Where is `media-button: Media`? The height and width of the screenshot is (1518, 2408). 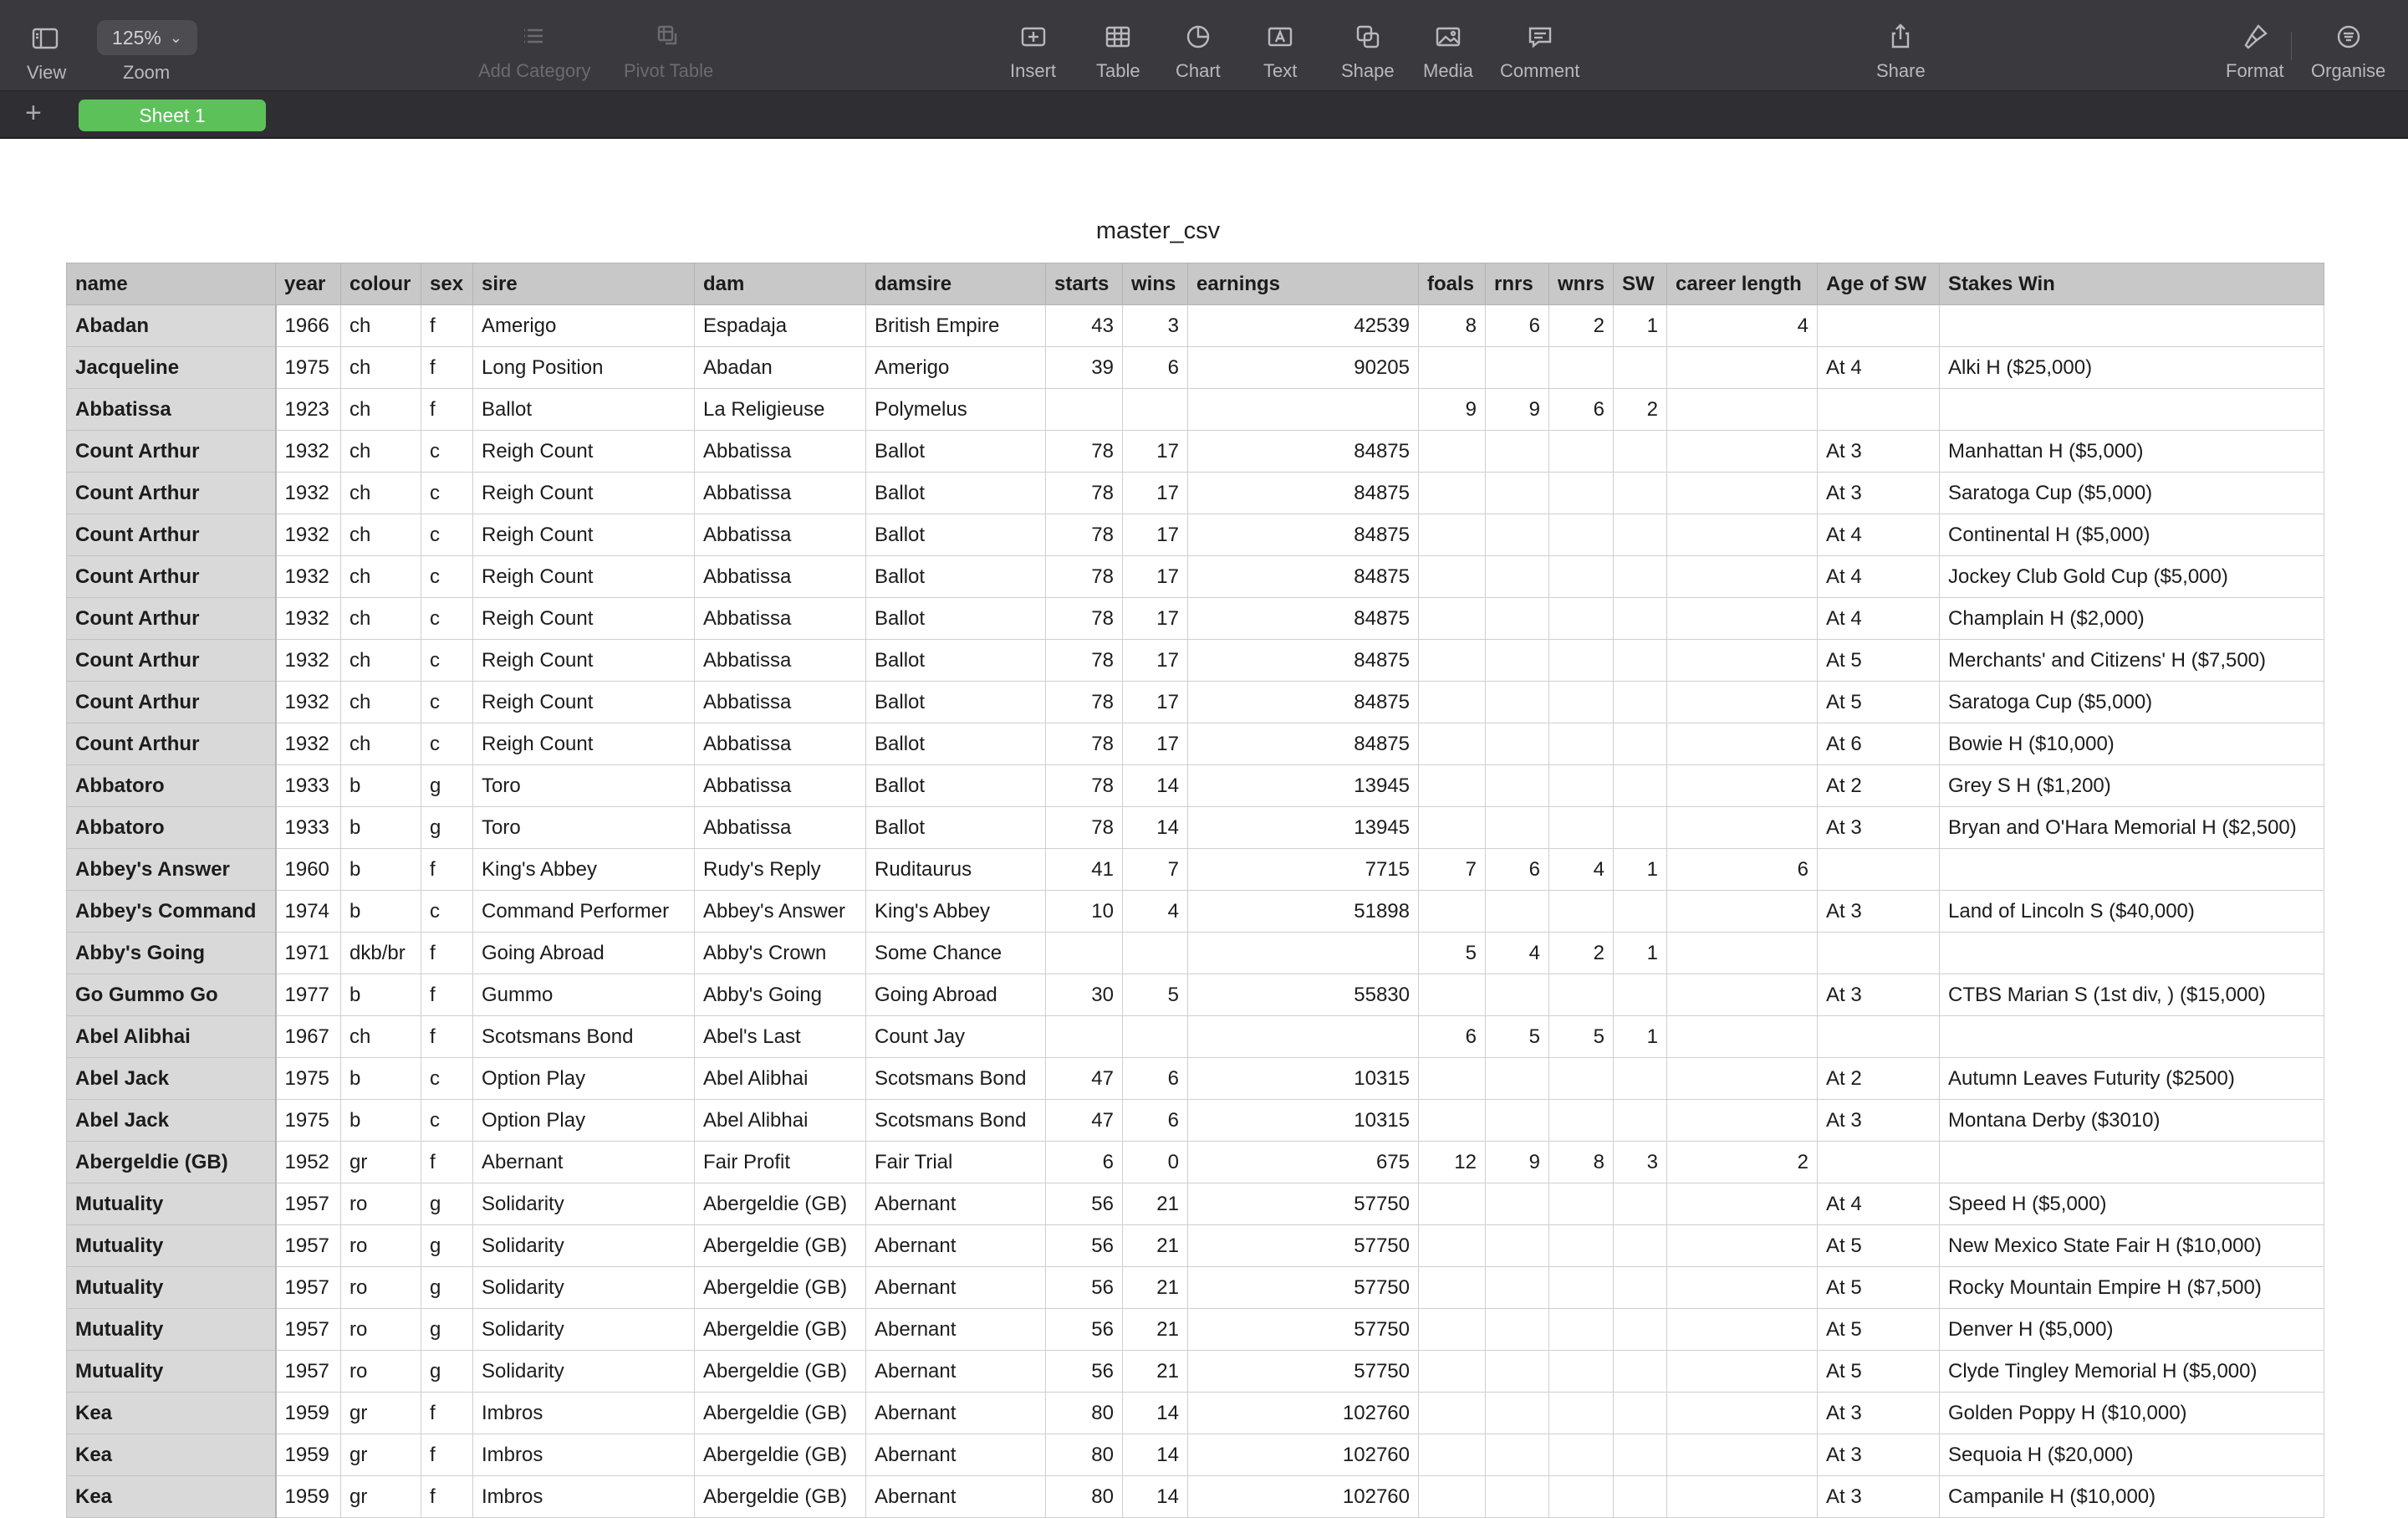 media-button: Media is located at coordinates (1448, 49).